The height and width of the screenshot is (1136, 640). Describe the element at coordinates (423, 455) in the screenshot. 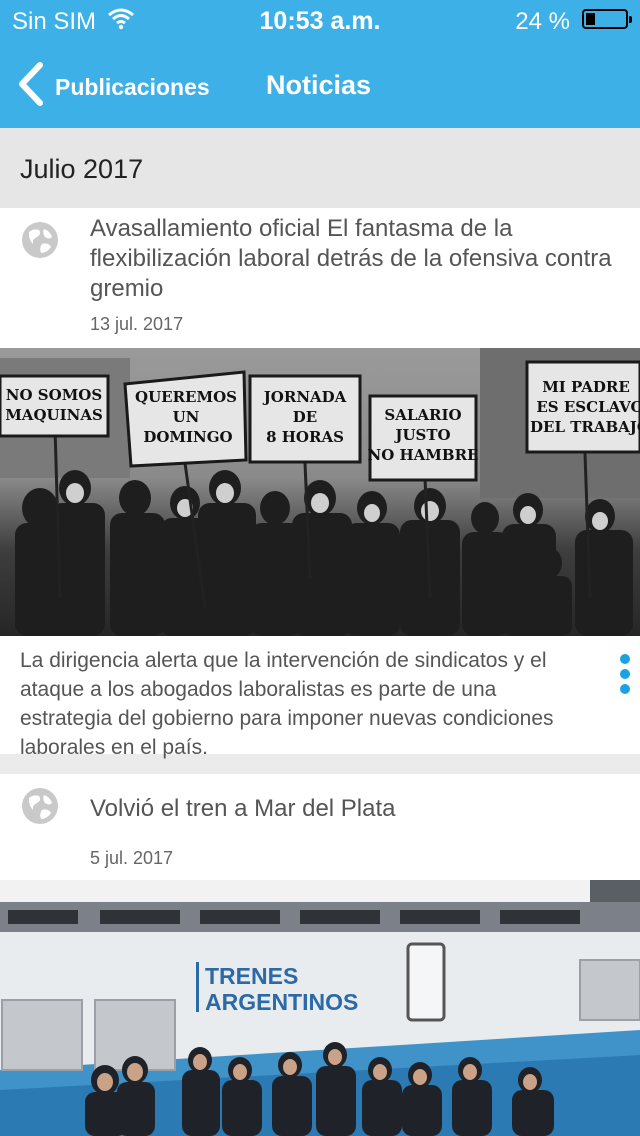

I see `sign-text: NO HAMBRE` at that location.